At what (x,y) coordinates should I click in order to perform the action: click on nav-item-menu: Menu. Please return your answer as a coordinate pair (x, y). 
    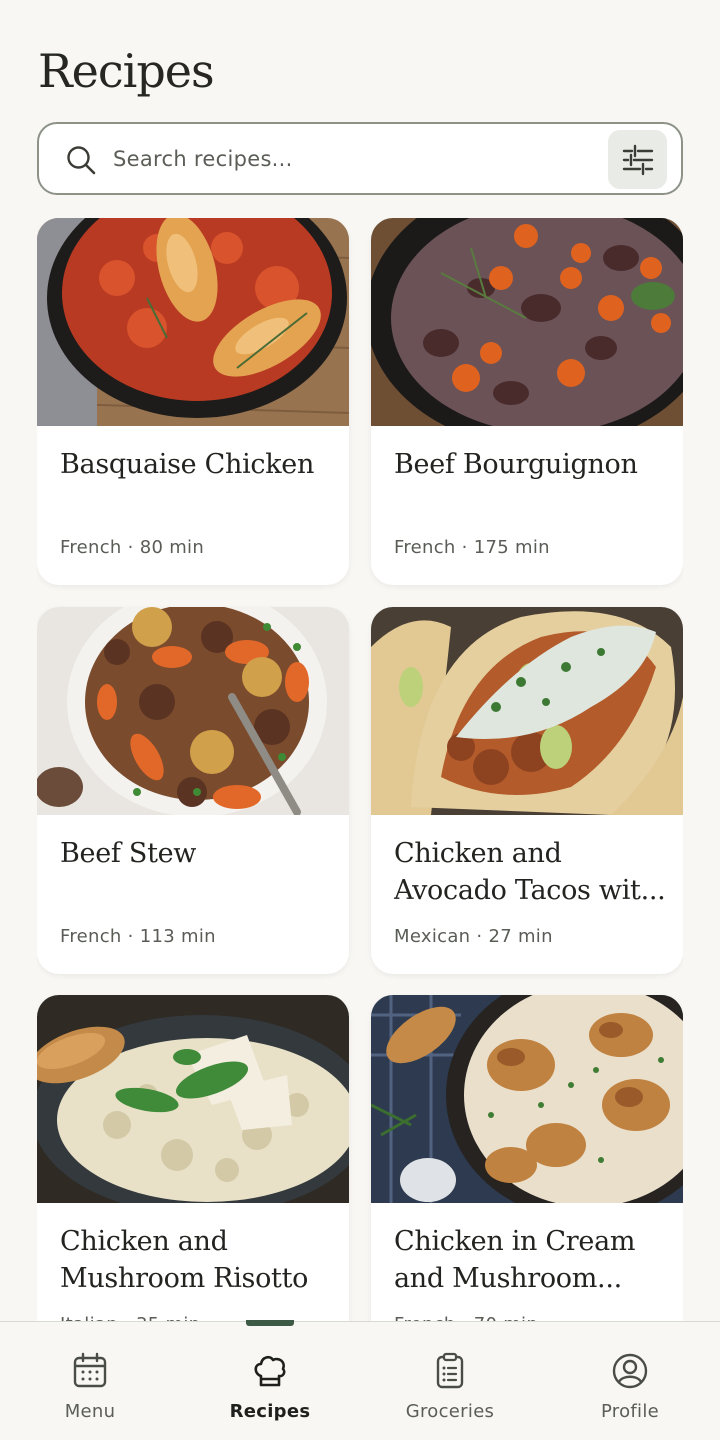
    Looking at the image, I should click on (90, 1381).